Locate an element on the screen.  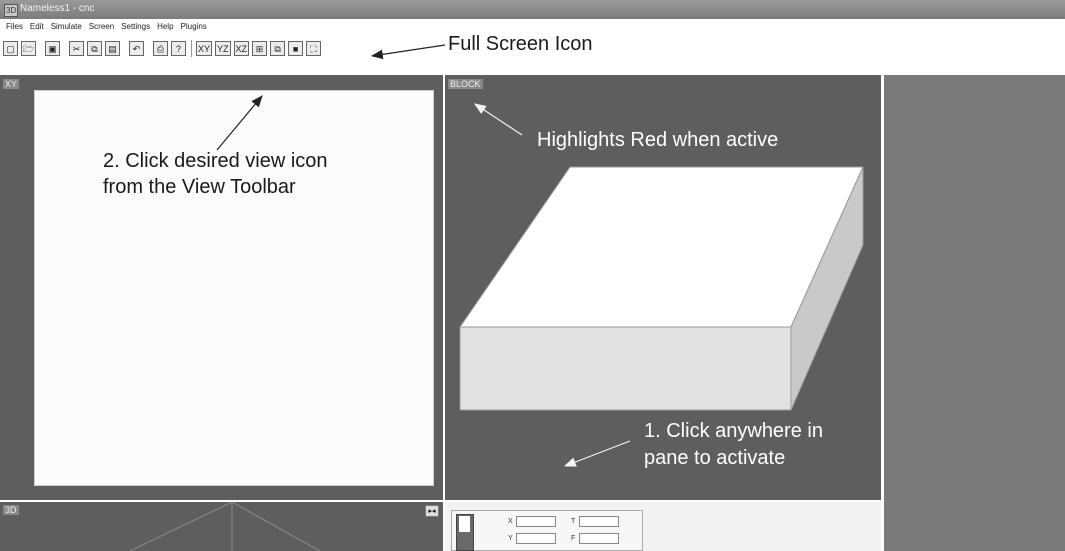
3d-axes-lines is located at coordinates (225, 526).